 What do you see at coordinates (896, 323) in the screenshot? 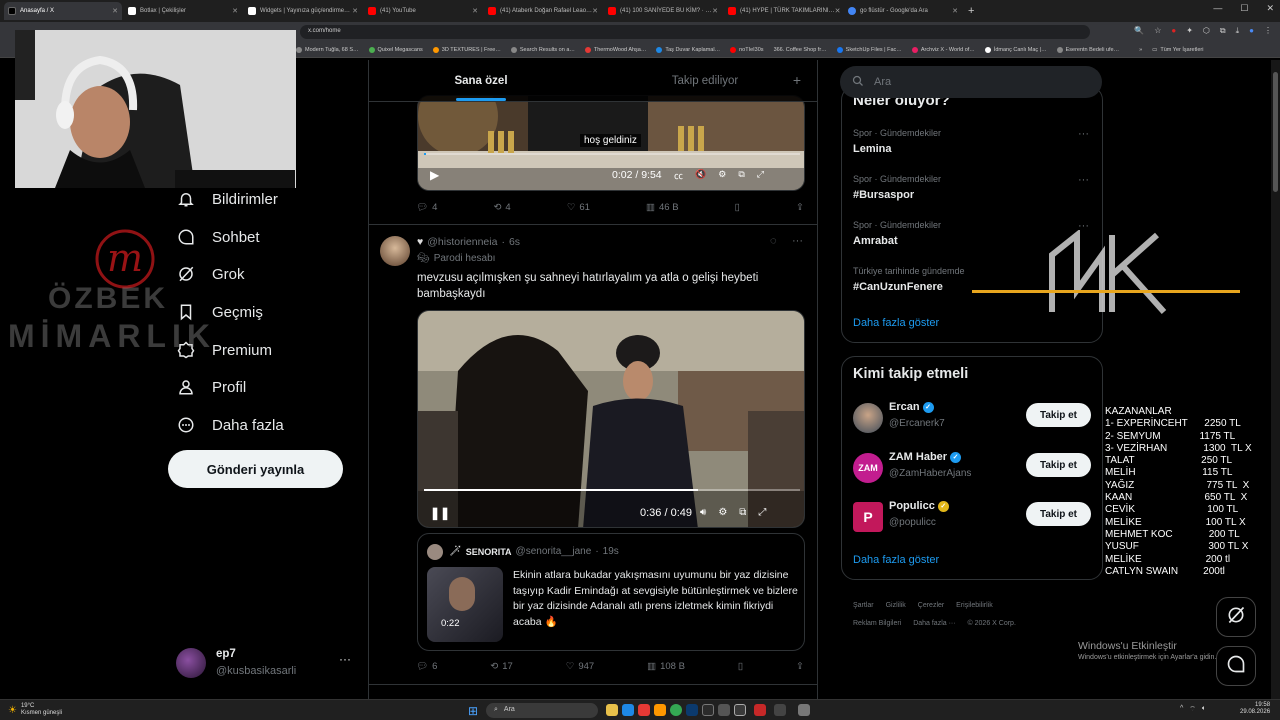
I see `show-more-trends-link: Daha fazla göster` at bounding box center [896, 323].